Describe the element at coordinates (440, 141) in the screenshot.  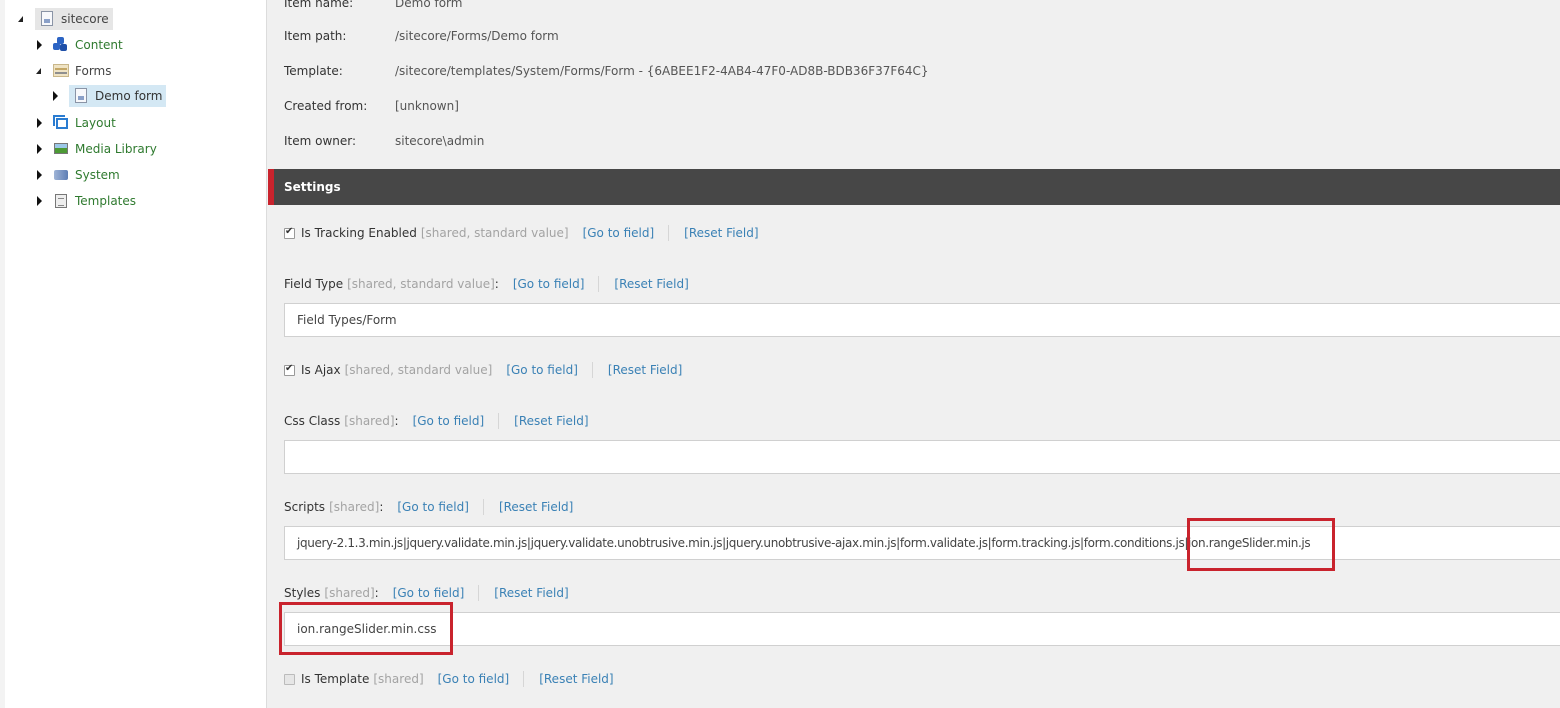
I see `info-value: sitecore\admin` at that location.